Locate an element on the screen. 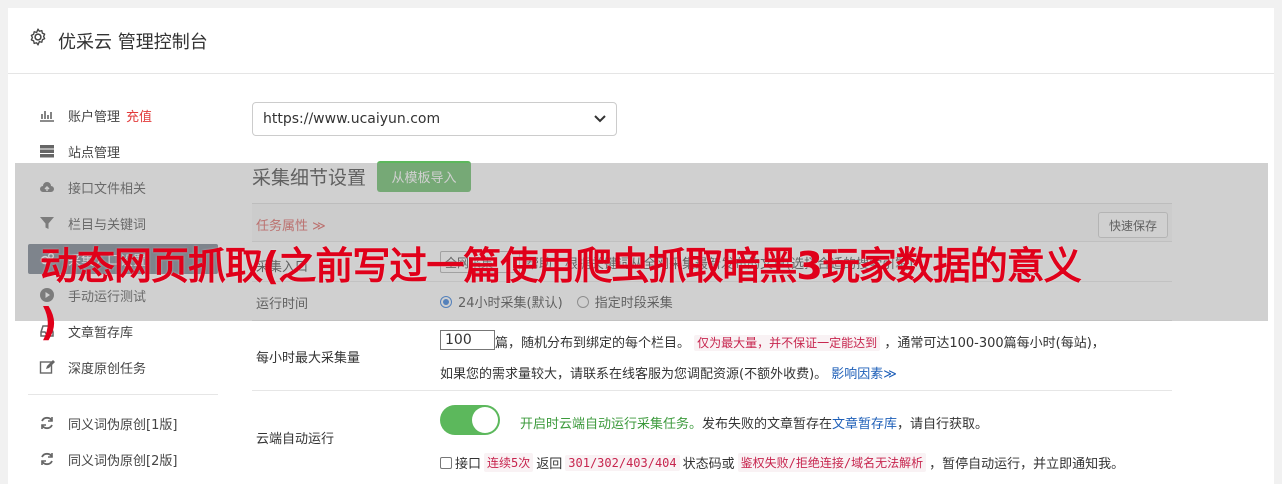 The width and height of the screenshot is (1282, 484). sidebar-item-account: 账户管理 充值 is located at coordinates (123, 115).